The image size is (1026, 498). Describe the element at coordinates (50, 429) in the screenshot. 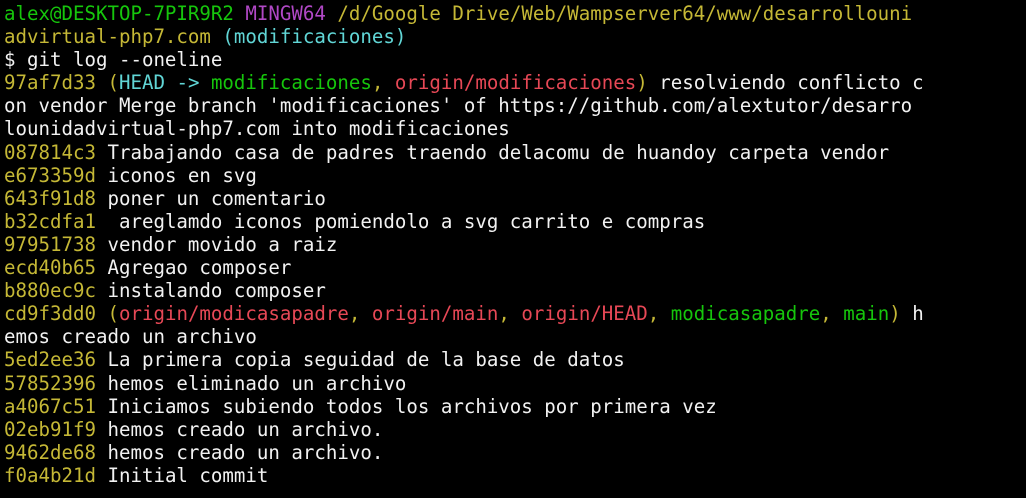

I see `terminal-text-segment: 02eb91f9` at that location.